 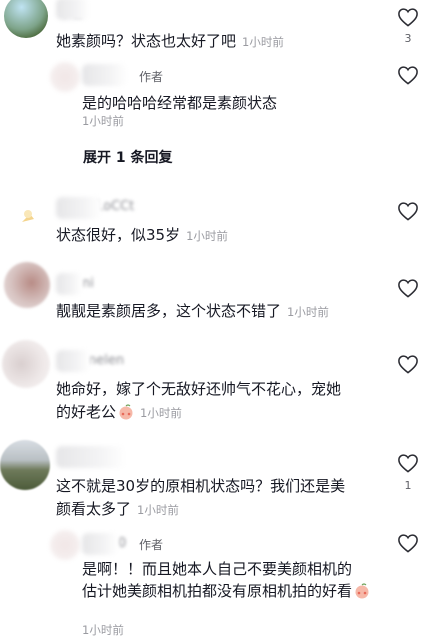 I want to click on comment-text: 颜看太多了 1小时前, so click(x=117, y=510).